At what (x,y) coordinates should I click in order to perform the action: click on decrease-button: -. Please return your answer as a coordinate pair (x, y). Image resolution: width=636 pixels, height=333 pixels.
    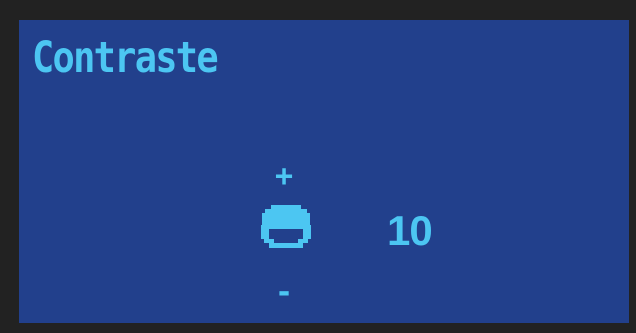
    Looking at the image, I should click on (284, 293).